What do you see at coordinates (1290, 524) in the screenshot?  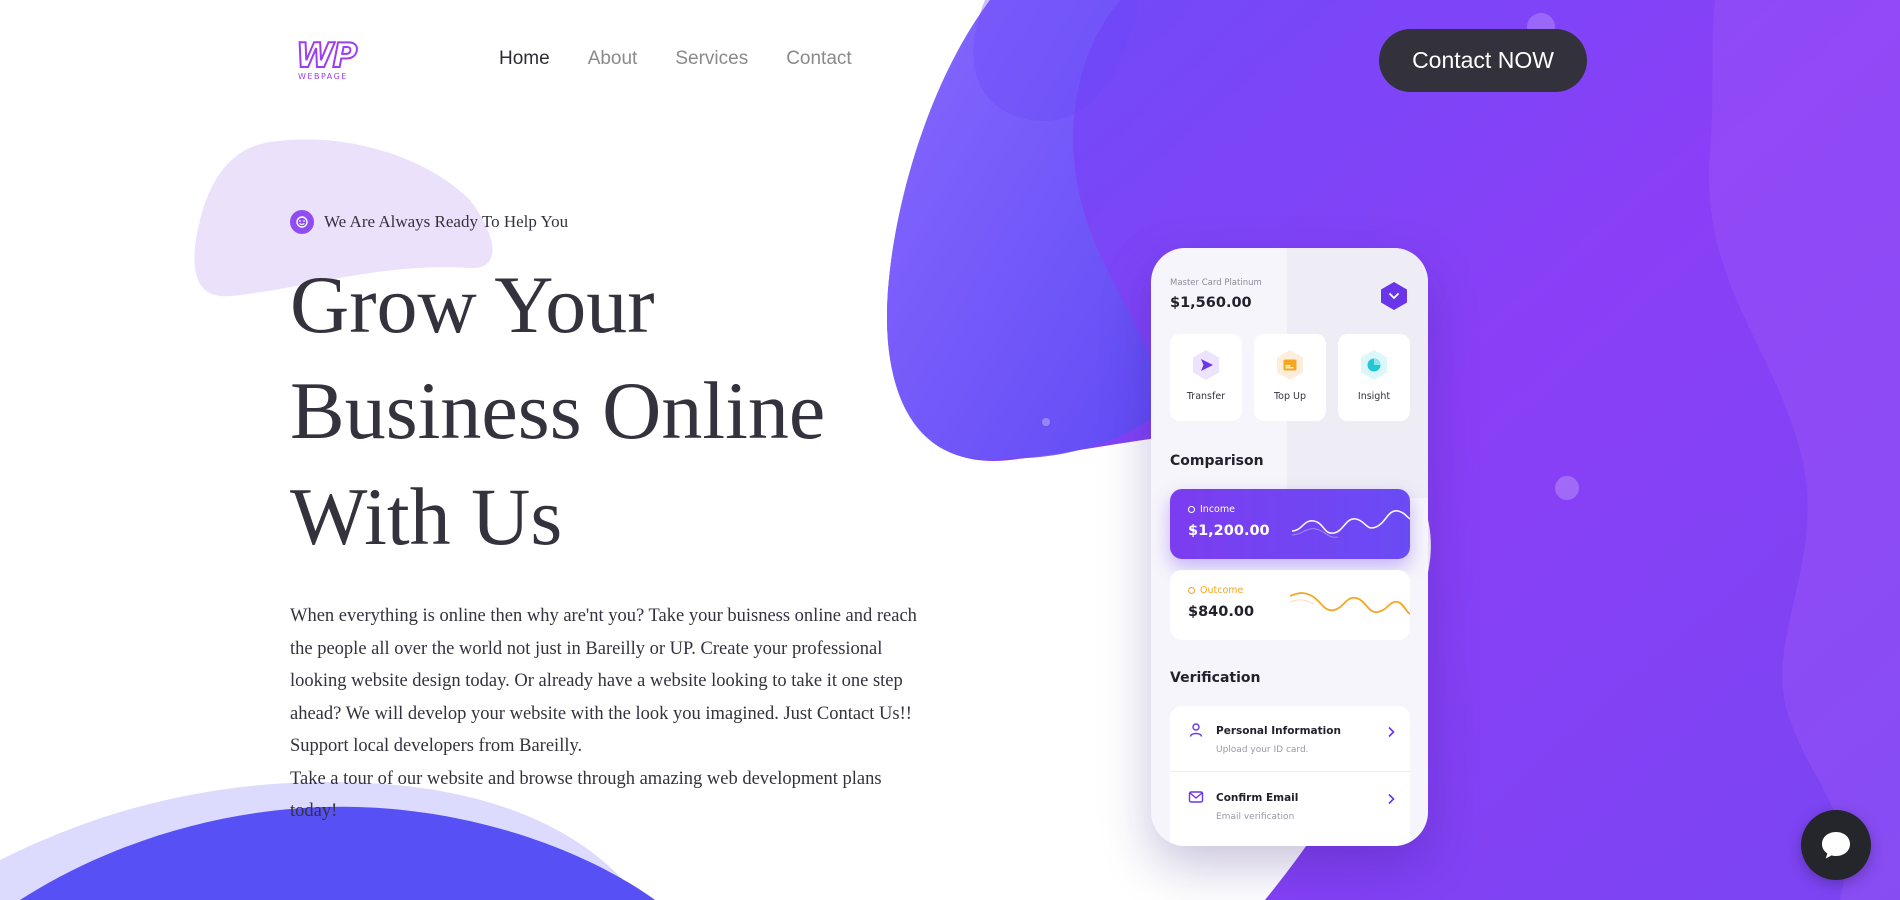 I see `income-card: Income $1,200.00` at bounding box center [1290, 524].